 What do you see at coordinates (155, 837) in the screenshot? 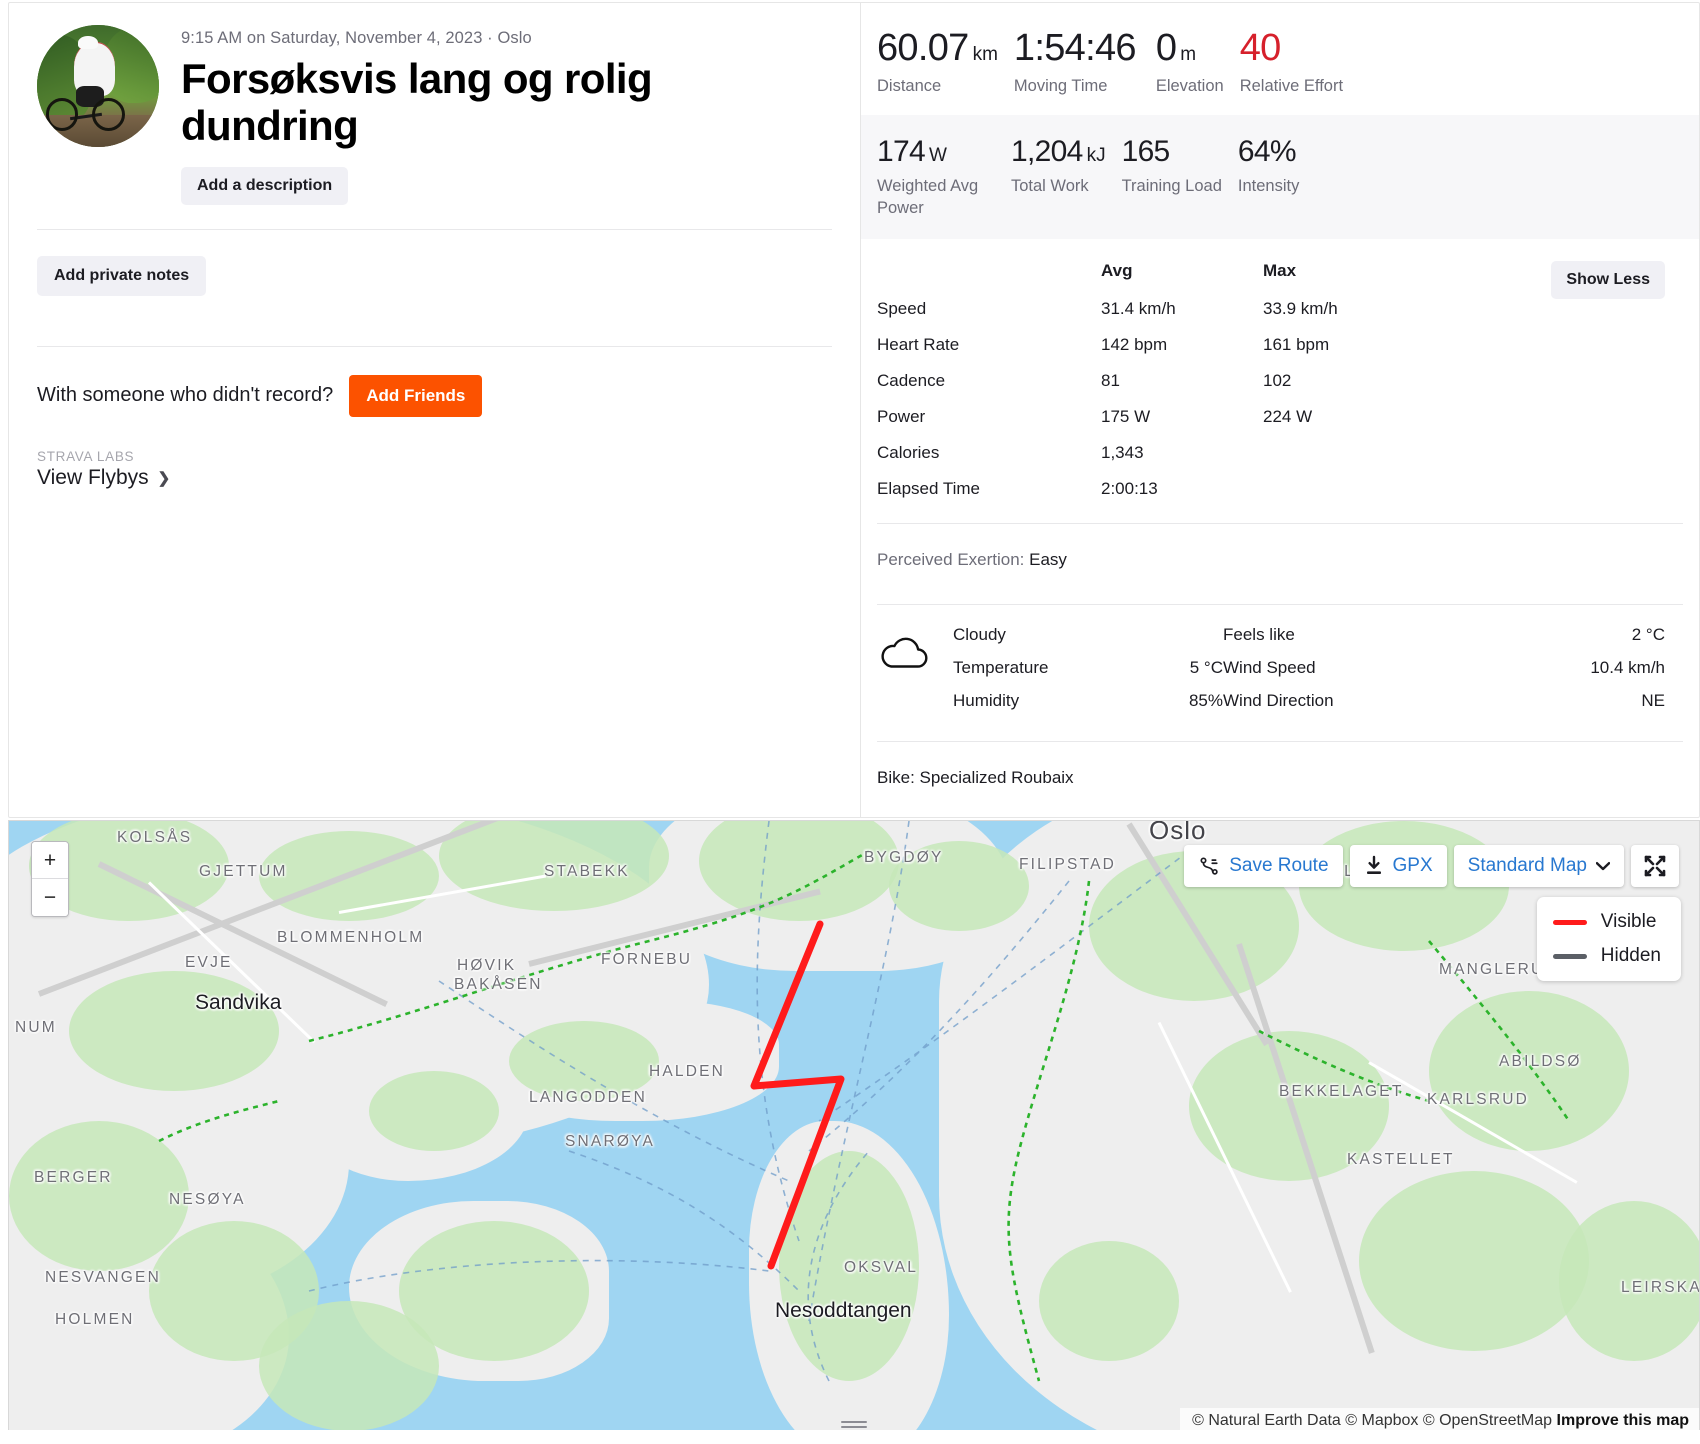
I see `map-label: KOLSÅS` at bounding box center [155, 837].